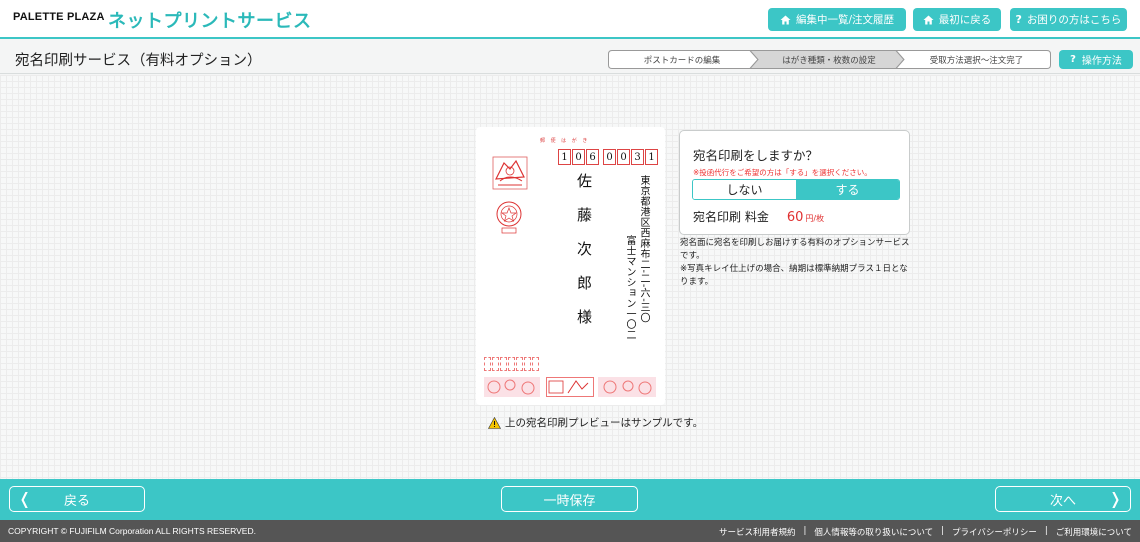 This screenshot has width=1140, height=542. Describe the element at coordinates (604, 423) in the screenshot. I see `sample-note-text: 上の宛名印刷プレビューはサンプルです。` at that location.